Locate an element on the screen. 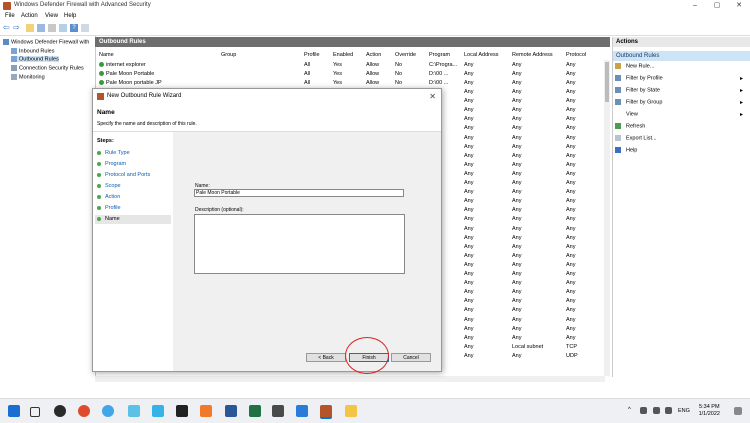 Image resolution: width=750 pixels, height=423 pixels. firewall-taskbar-icon is located at coordinates (326, 412).